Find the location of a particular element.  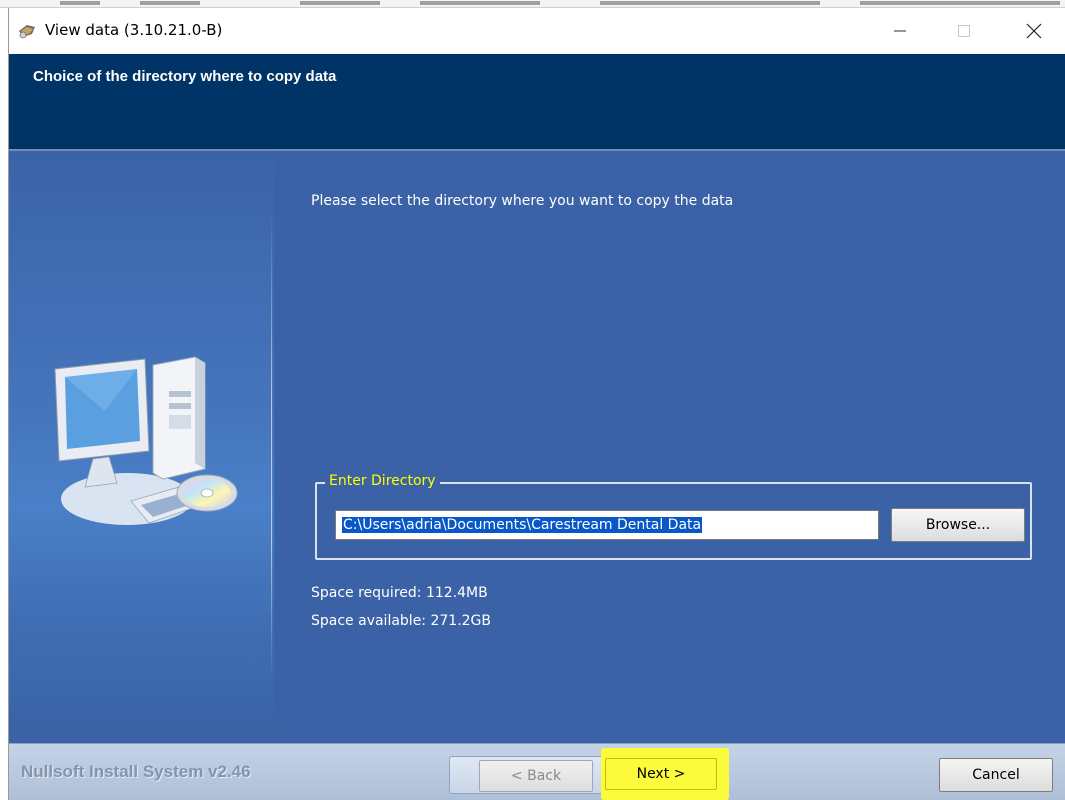

maximize-button is located at coordinates (964, 31).